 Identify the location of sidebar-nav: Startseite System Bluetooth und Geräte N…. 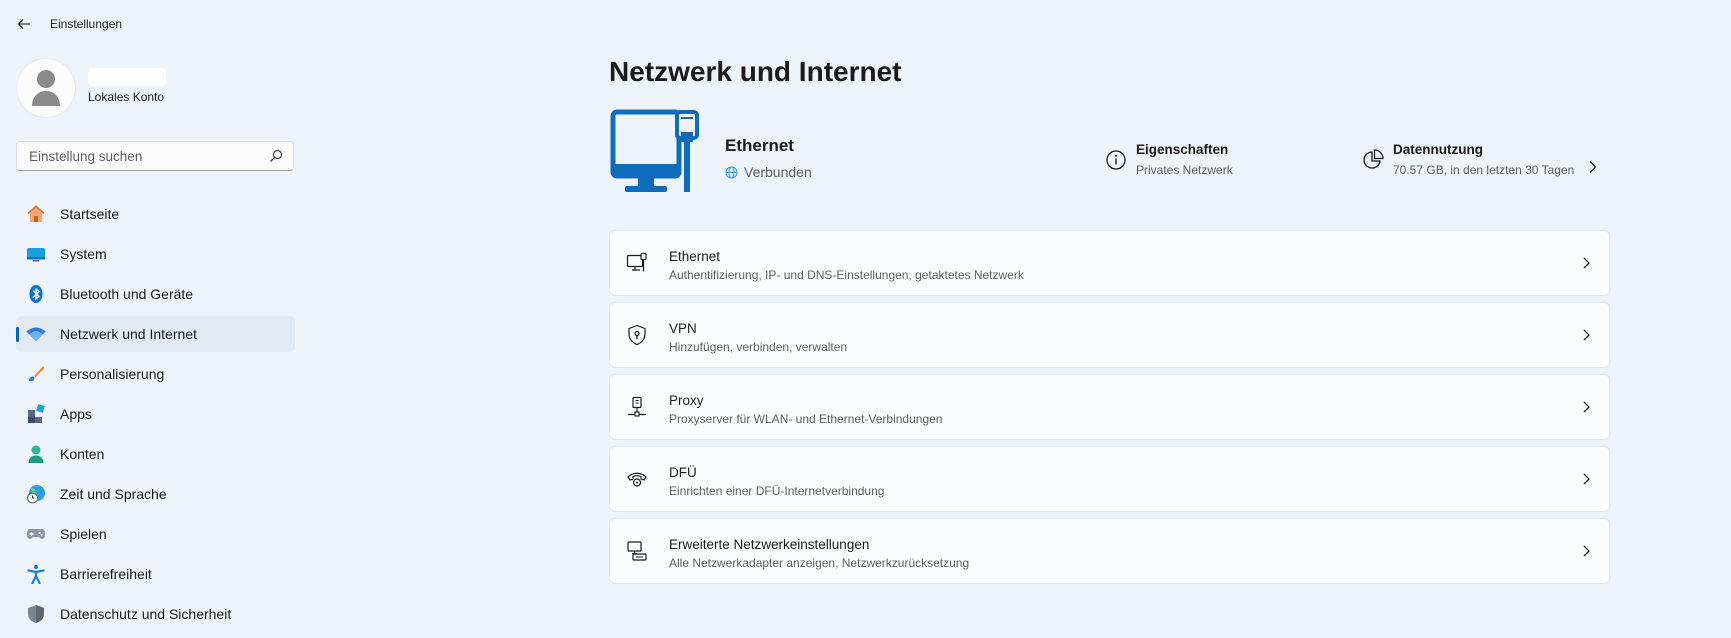
(156, 416).